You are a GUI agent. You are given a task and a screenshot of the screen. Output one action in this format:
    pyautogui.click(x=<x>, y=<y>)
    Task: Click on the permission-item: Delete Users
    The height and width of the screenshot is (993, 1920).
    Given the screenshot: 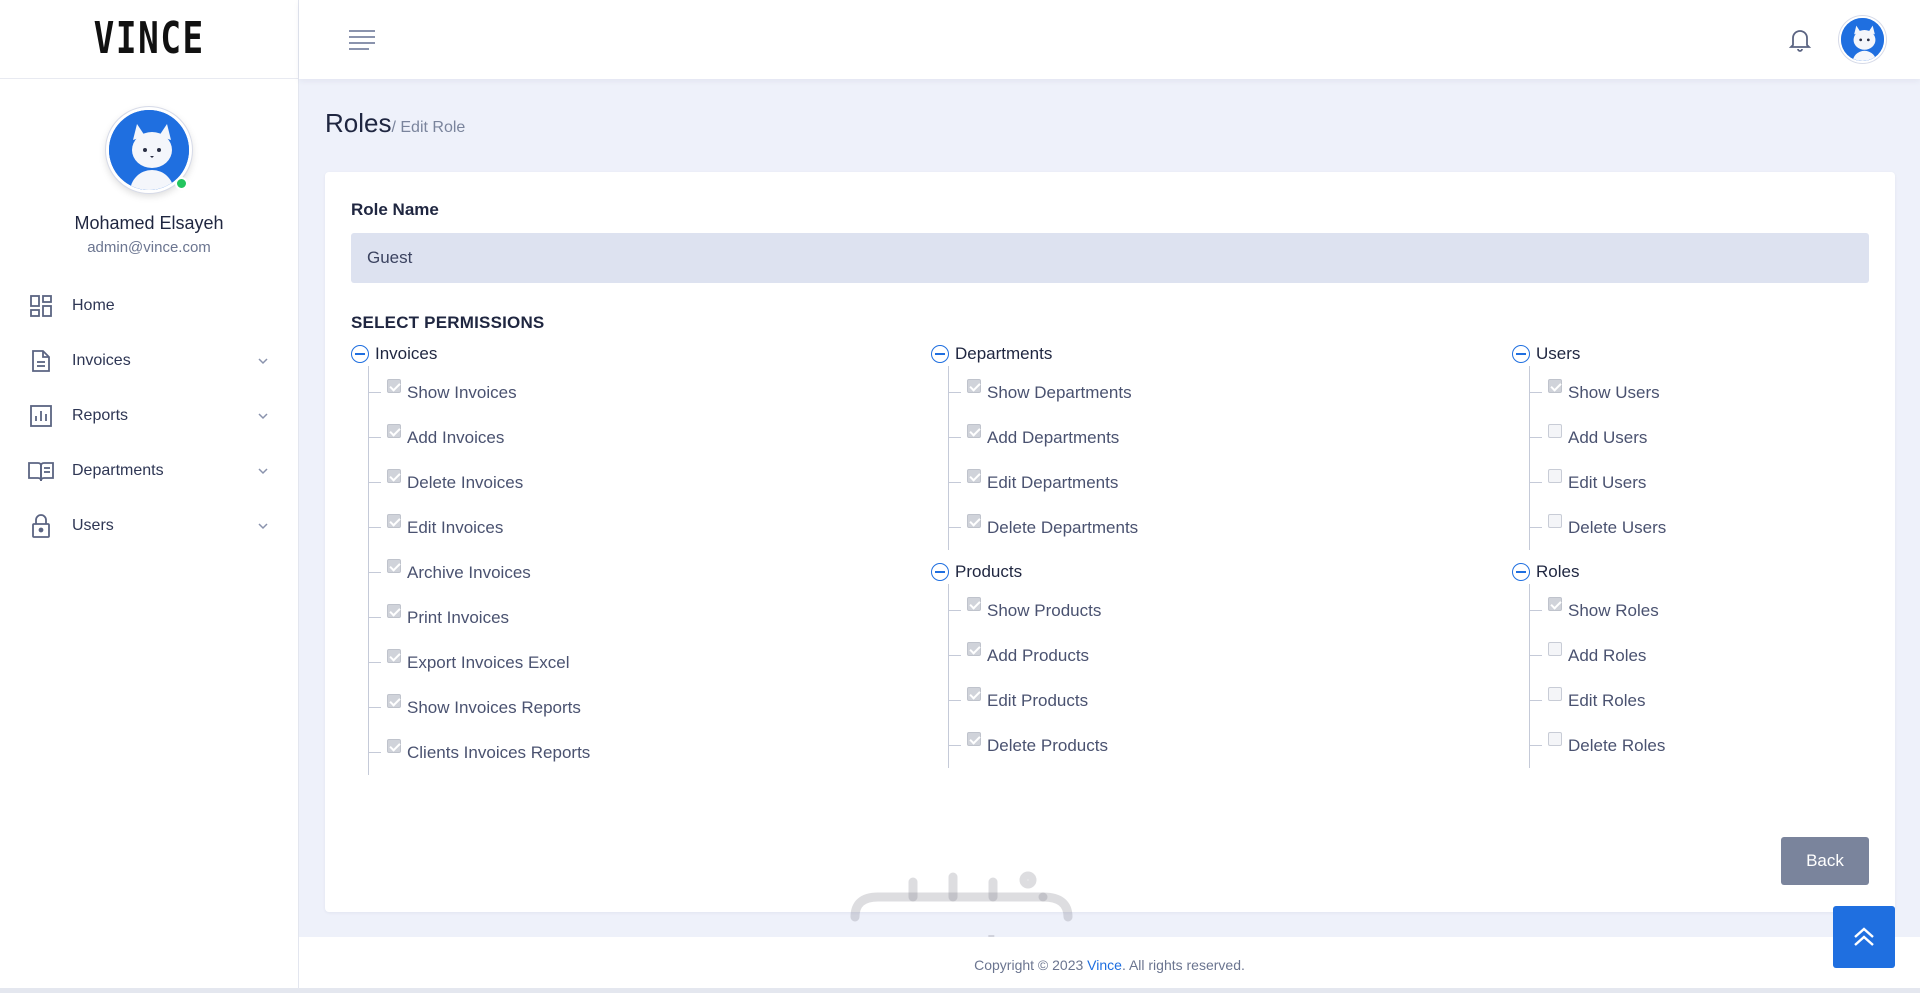 What is the action you would take?
    pyautogui.click(x=1598, y=527)
    